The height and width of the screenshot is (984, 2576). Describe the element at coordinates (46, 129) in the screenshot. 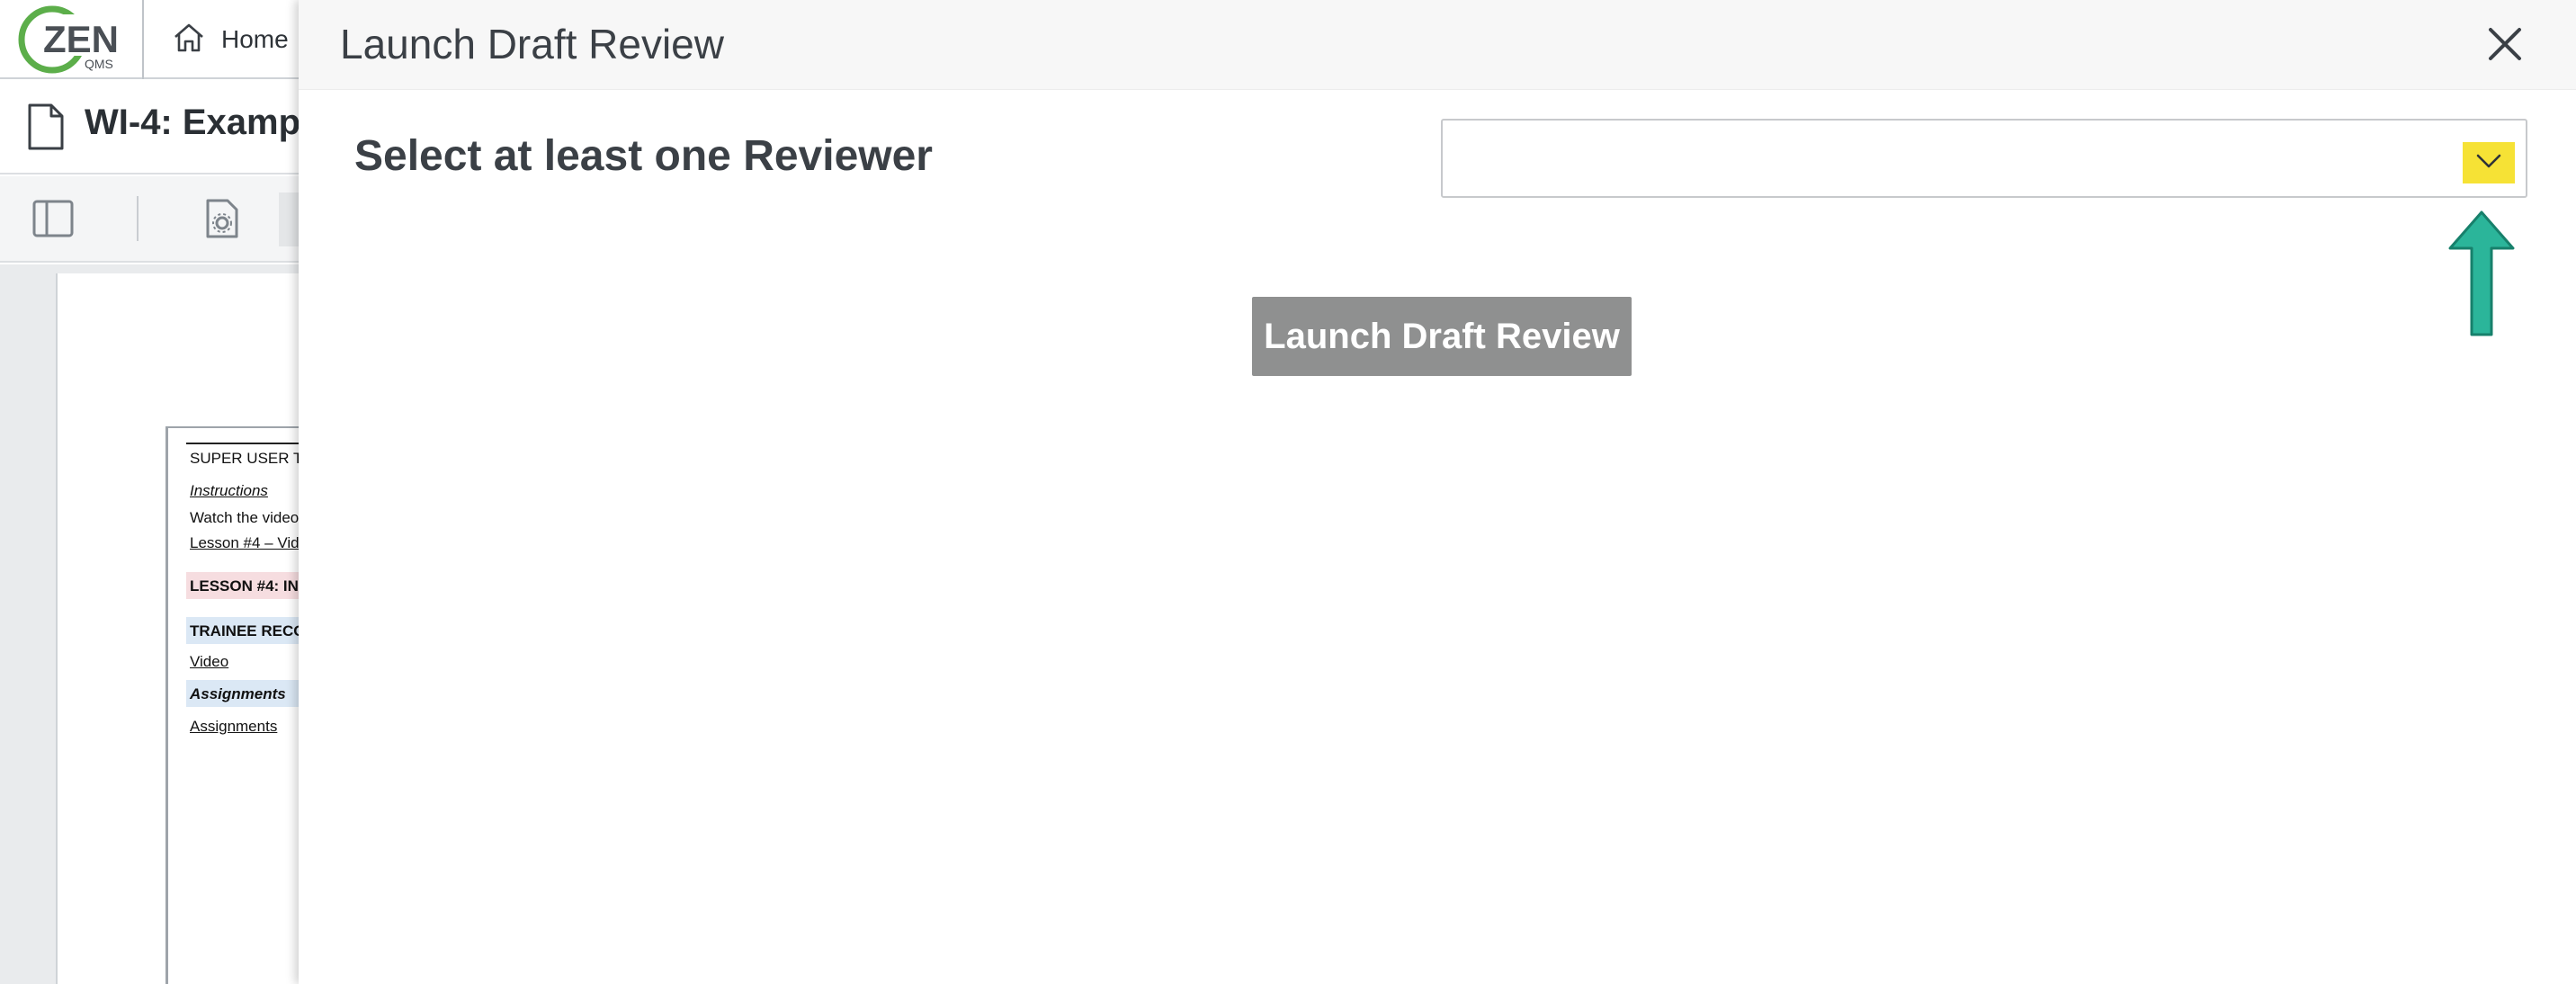

I see `document-icon` at that location.